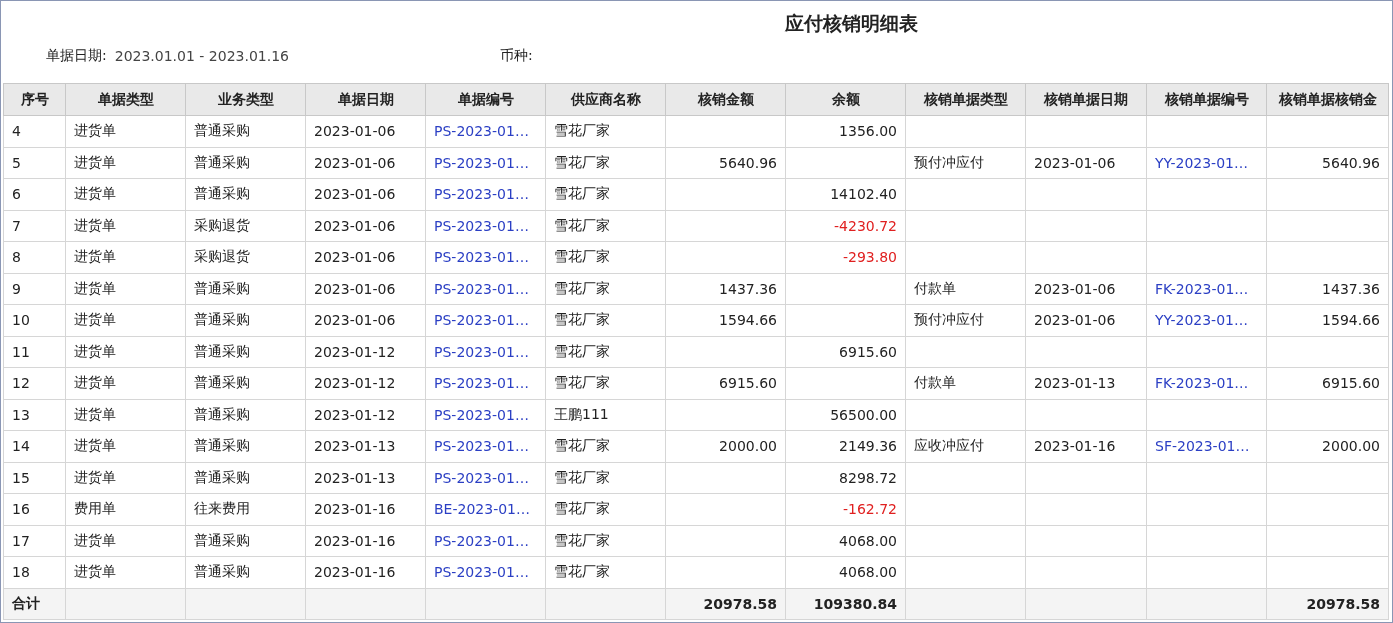 This screenshot has width=1393, height=623. I want to click on table-cell: 1594.66, so click(725, 320).